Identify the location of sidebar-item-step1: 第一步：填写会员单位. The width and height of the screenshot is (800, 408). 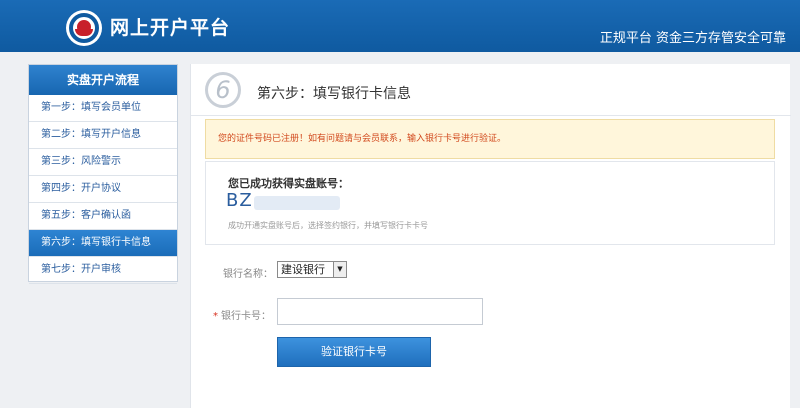
(103, 108).